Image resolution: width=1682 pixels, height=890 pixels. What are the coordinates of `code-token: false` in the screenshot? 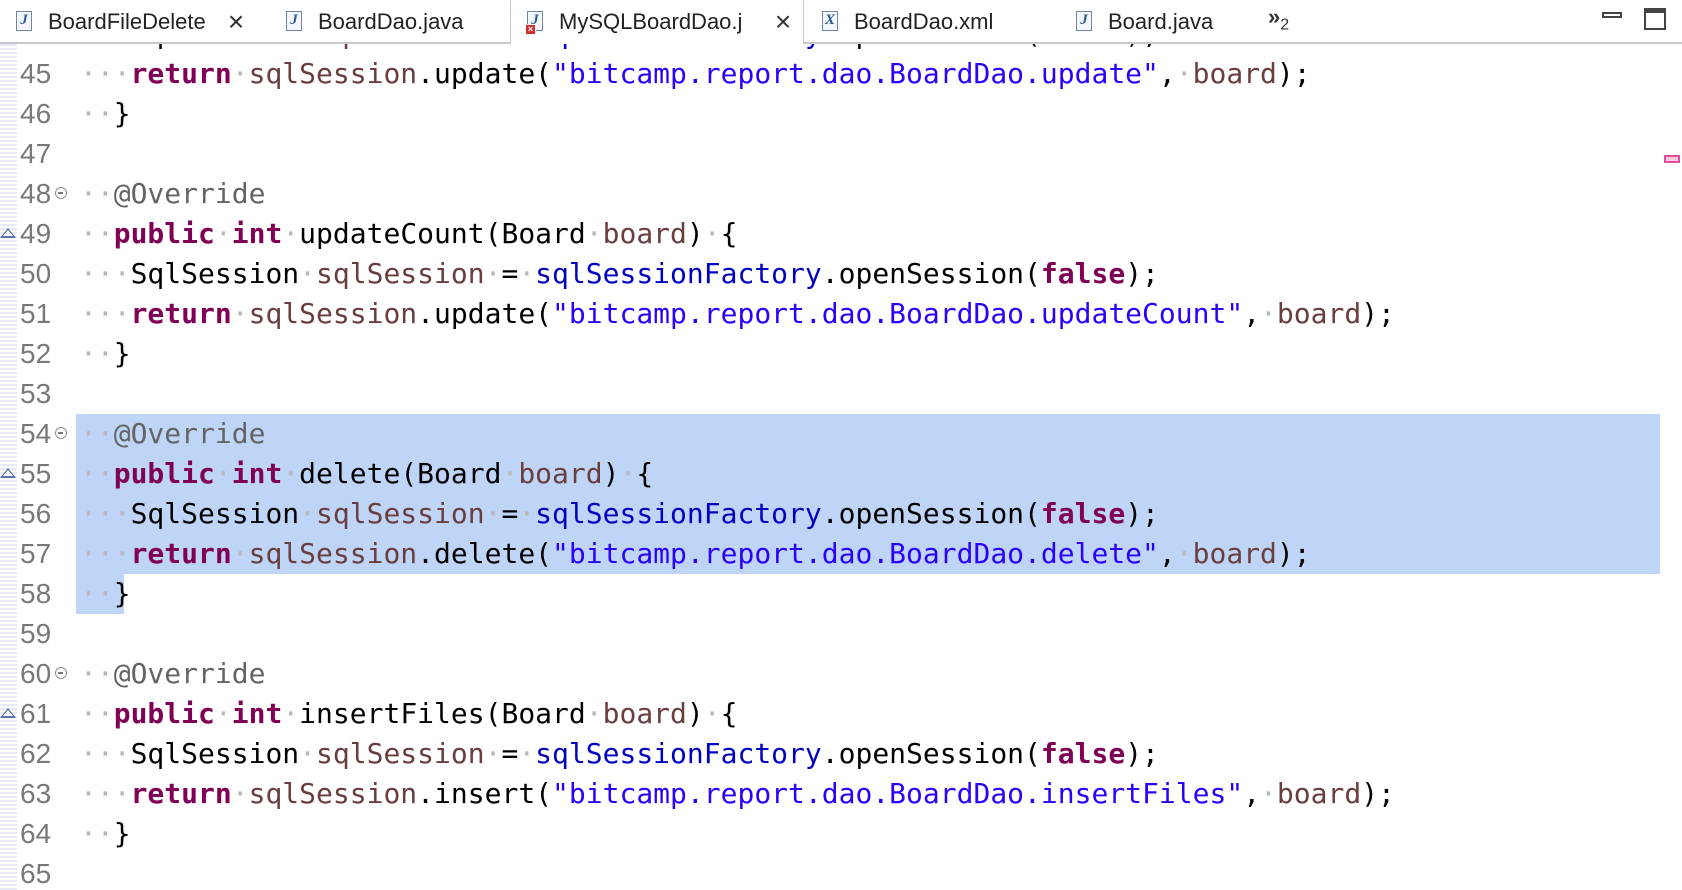 It's located at (1083, 273).